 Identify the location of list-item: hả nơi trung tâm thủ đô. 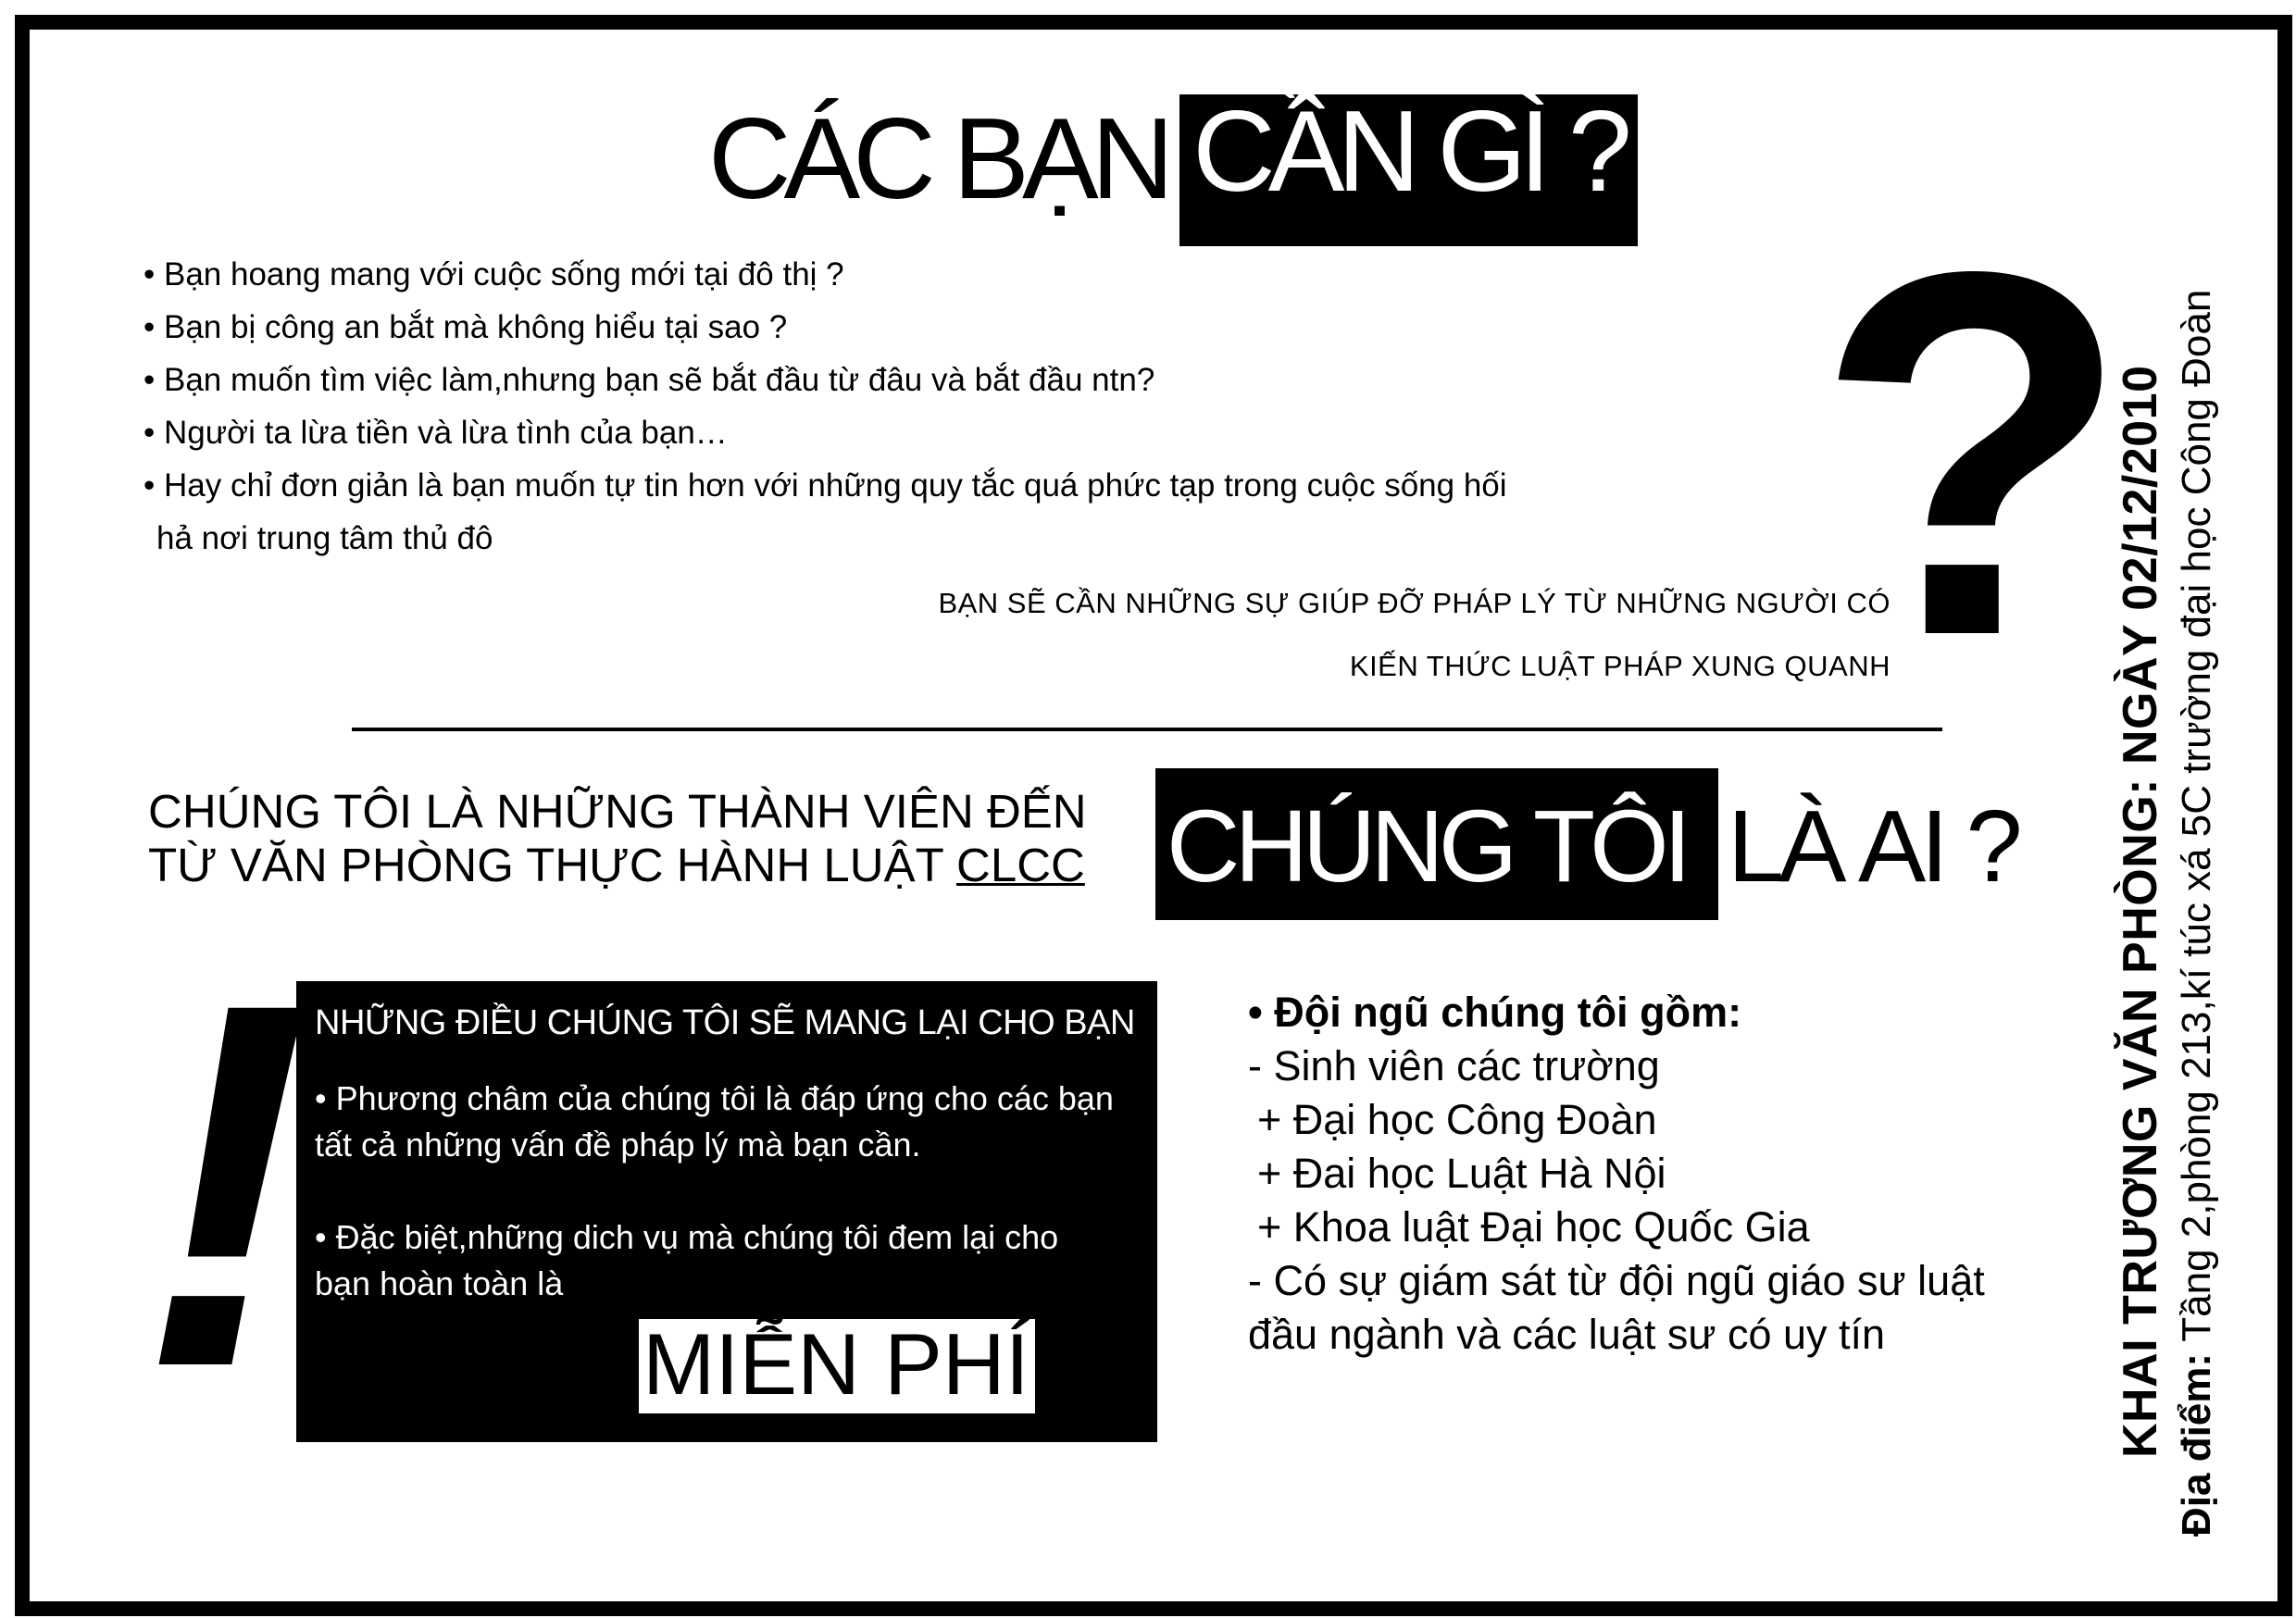
(324, 538).